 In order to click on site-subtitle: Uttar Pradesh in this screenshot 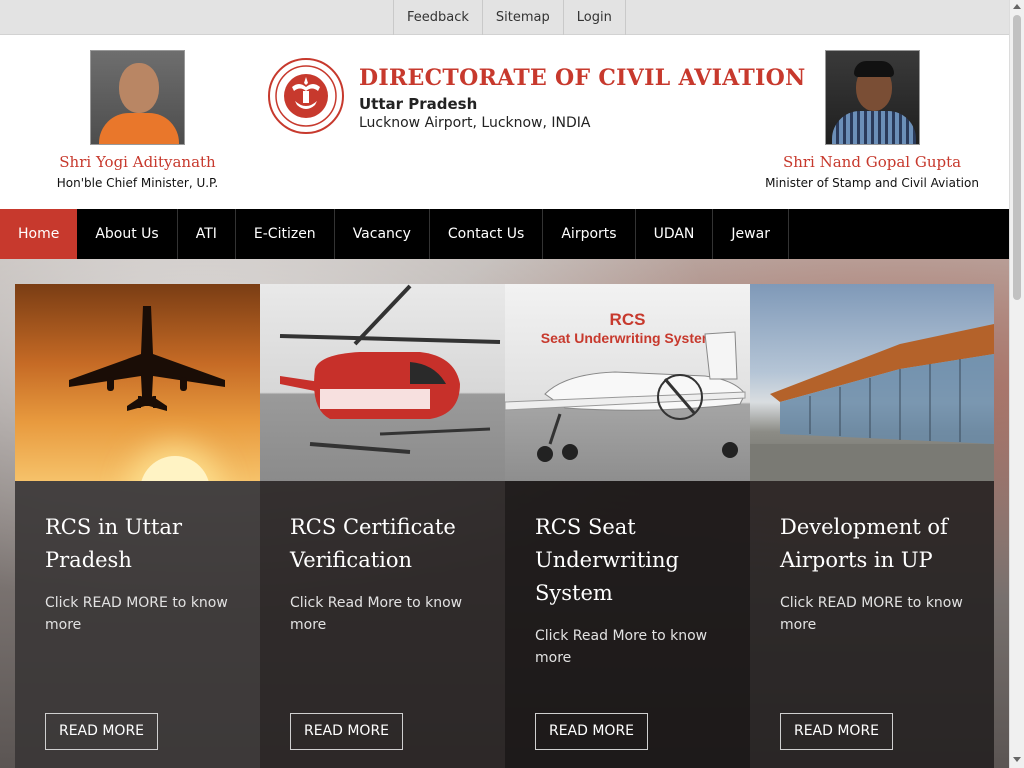, I will do `click(418, 104)`.